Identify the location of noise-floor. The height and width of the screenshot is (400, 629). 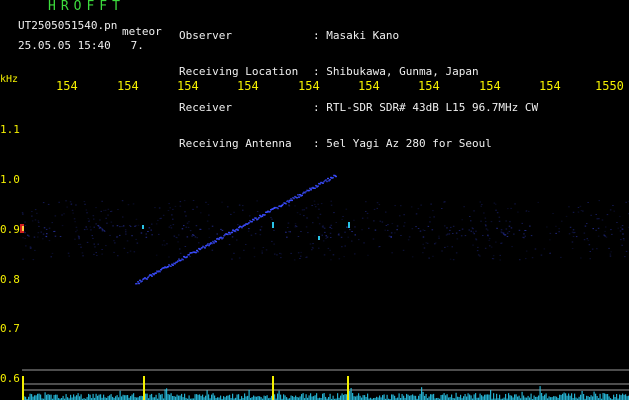
(324, 230).